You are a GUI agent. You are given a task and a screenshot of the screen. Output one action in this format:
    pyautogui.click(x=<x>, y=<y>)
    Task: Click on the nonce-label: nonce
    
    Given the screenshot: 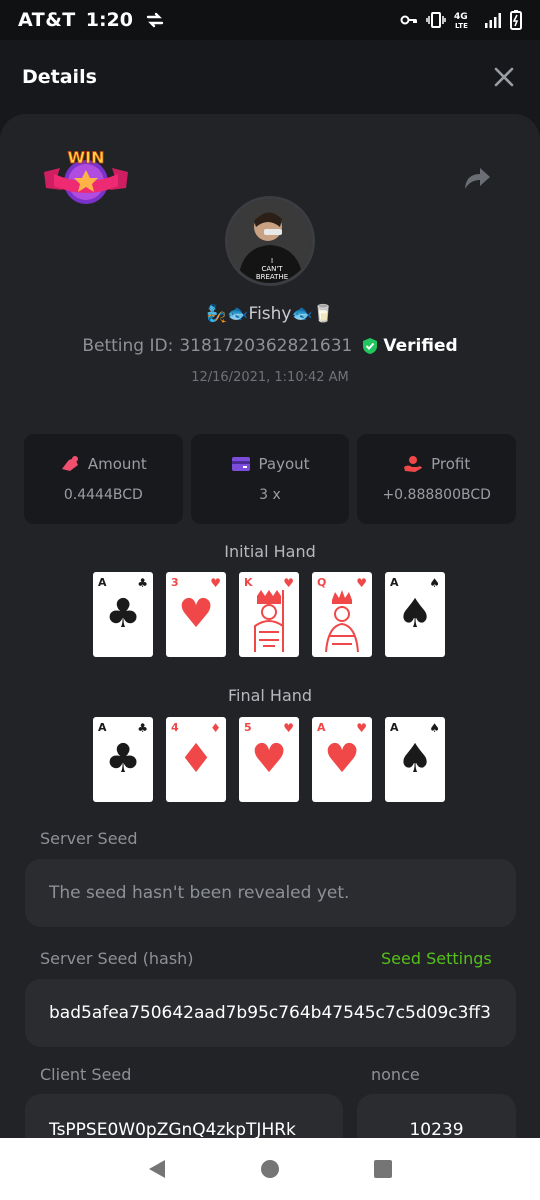 What is the action you would take?
    pyautogui.click(x=395, y=1074)
    